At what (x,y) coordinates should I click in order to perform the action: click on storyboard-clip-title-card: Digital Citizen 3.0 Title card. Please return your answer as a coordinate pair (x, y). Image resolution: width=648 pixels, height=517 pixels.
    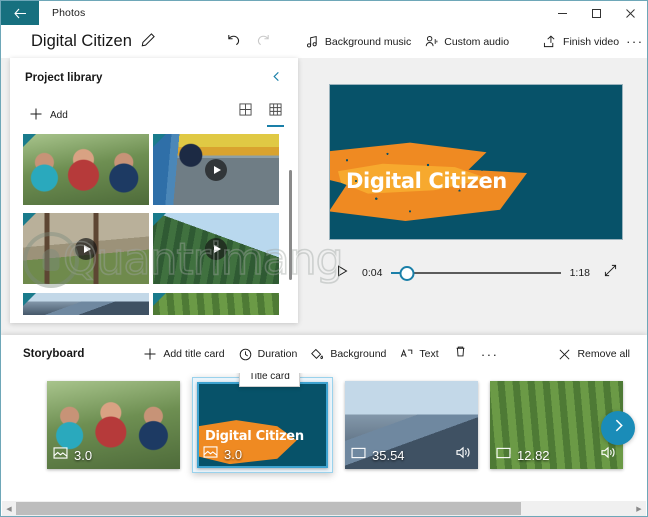
    Looking at the image, I should click on (262, 423).